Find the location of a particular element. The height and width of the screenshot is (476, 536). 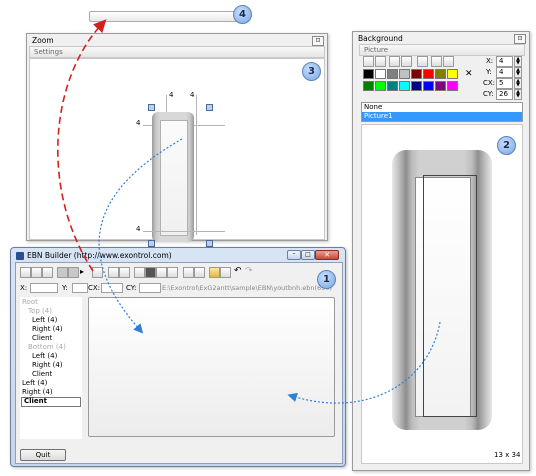

arrow-zoom-to-canvas is located at coordinates (140, 236).